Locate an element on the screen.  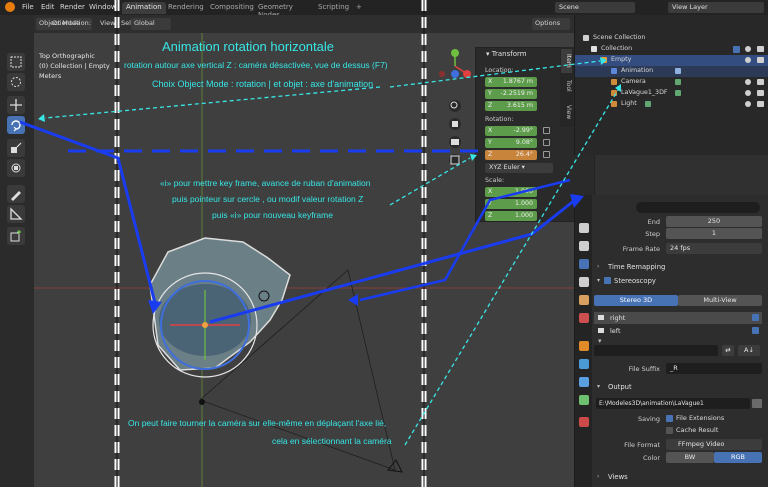
file-format-dropdown: FFmpeg Video is located at coordinates (714, 444).